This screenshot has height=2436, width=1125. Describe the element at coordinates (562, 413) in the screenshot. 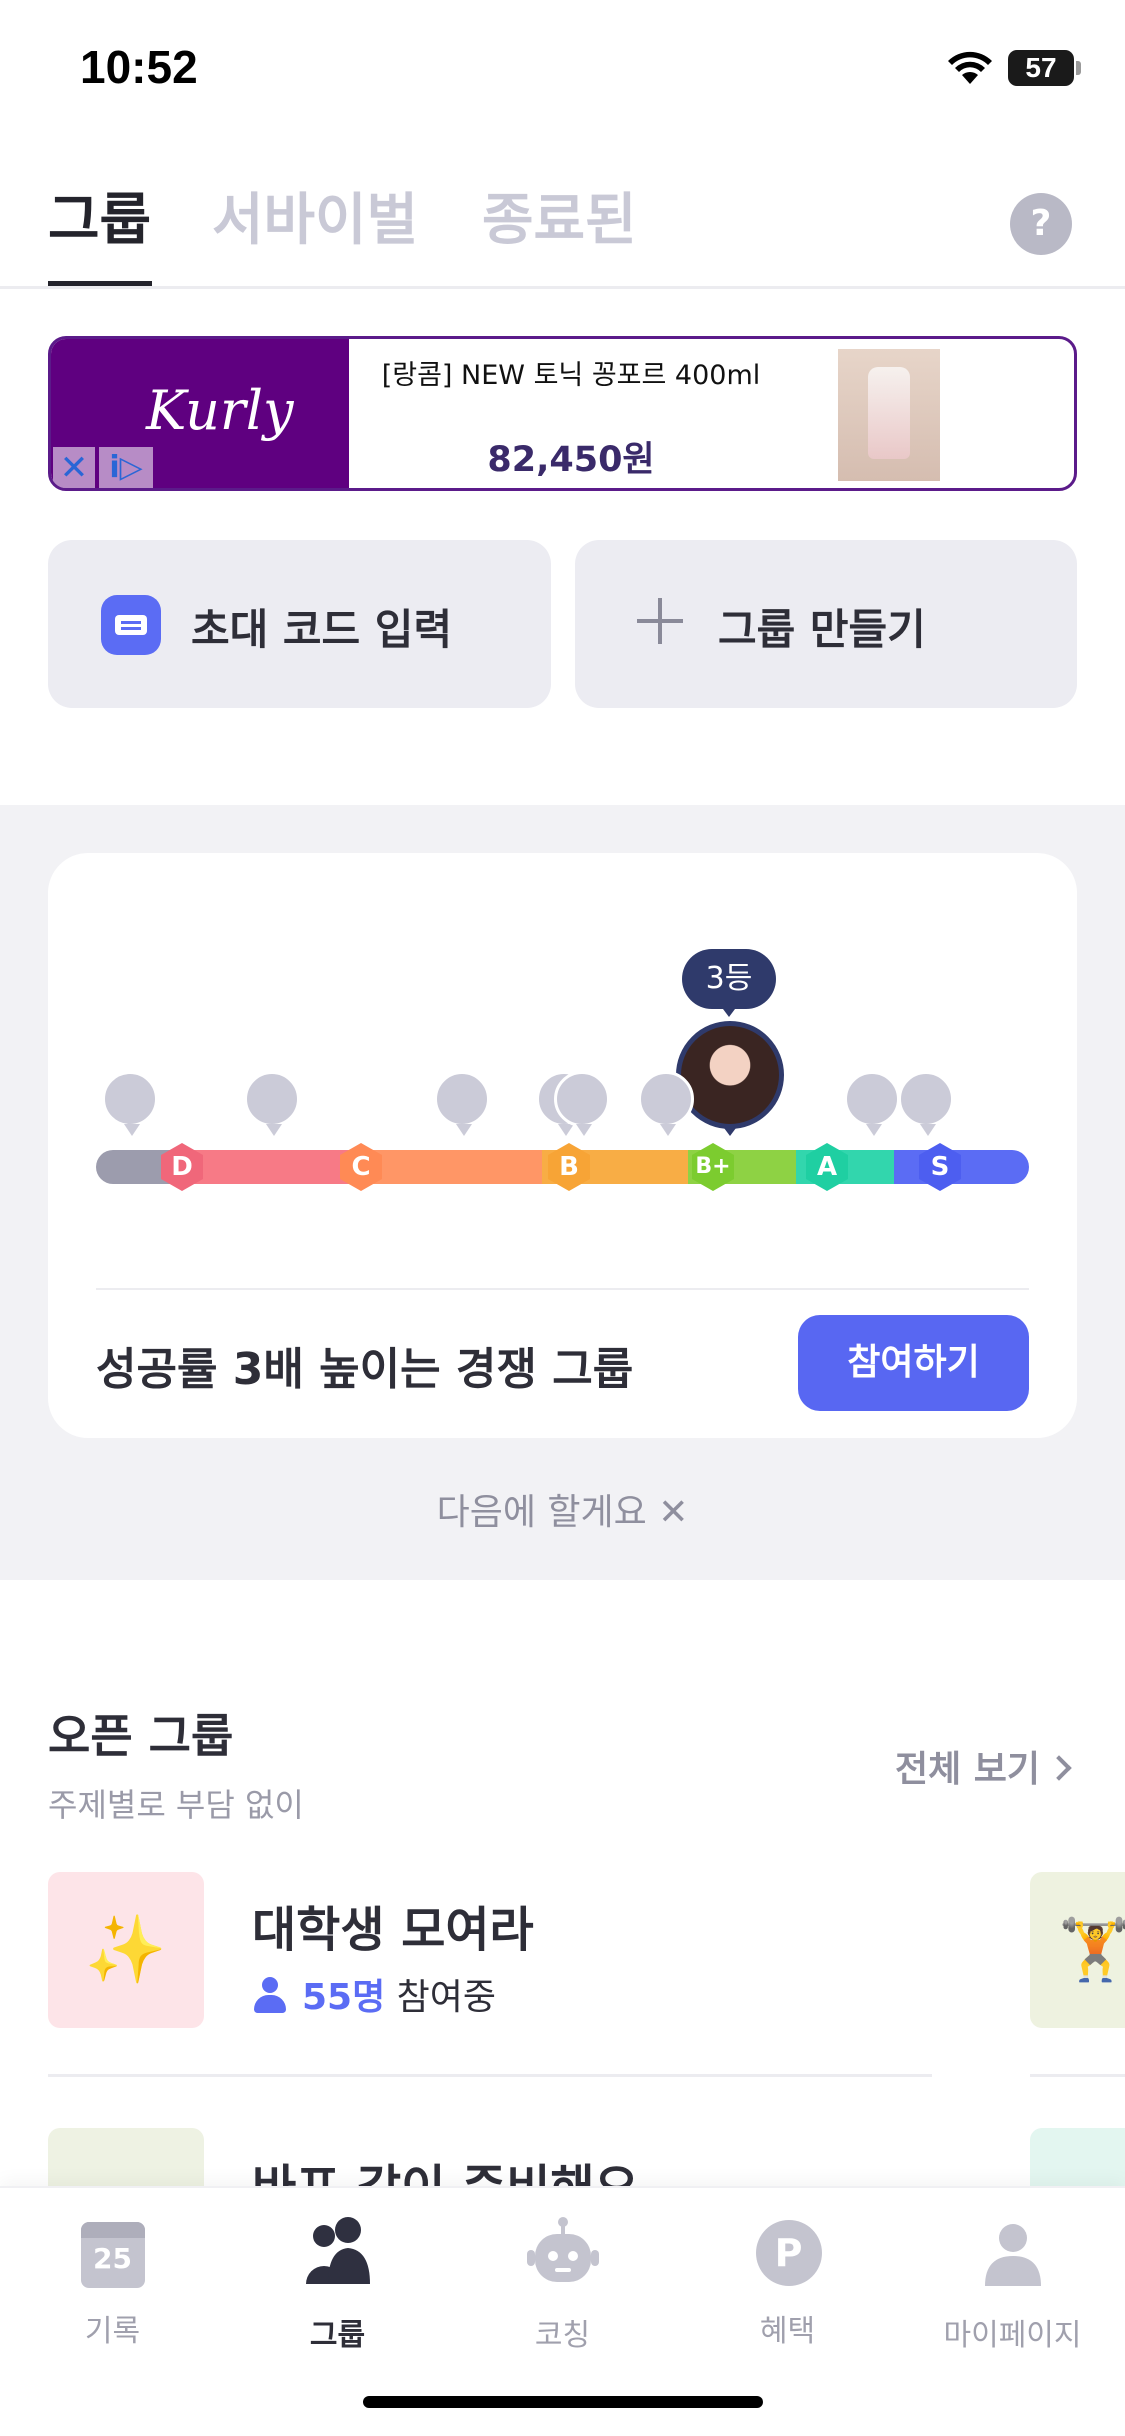

I see `ad-banner: Kurly ✕ i▷ [랑콤] NEW 토닉 꽁포르 400ml 82,450원` at that location.